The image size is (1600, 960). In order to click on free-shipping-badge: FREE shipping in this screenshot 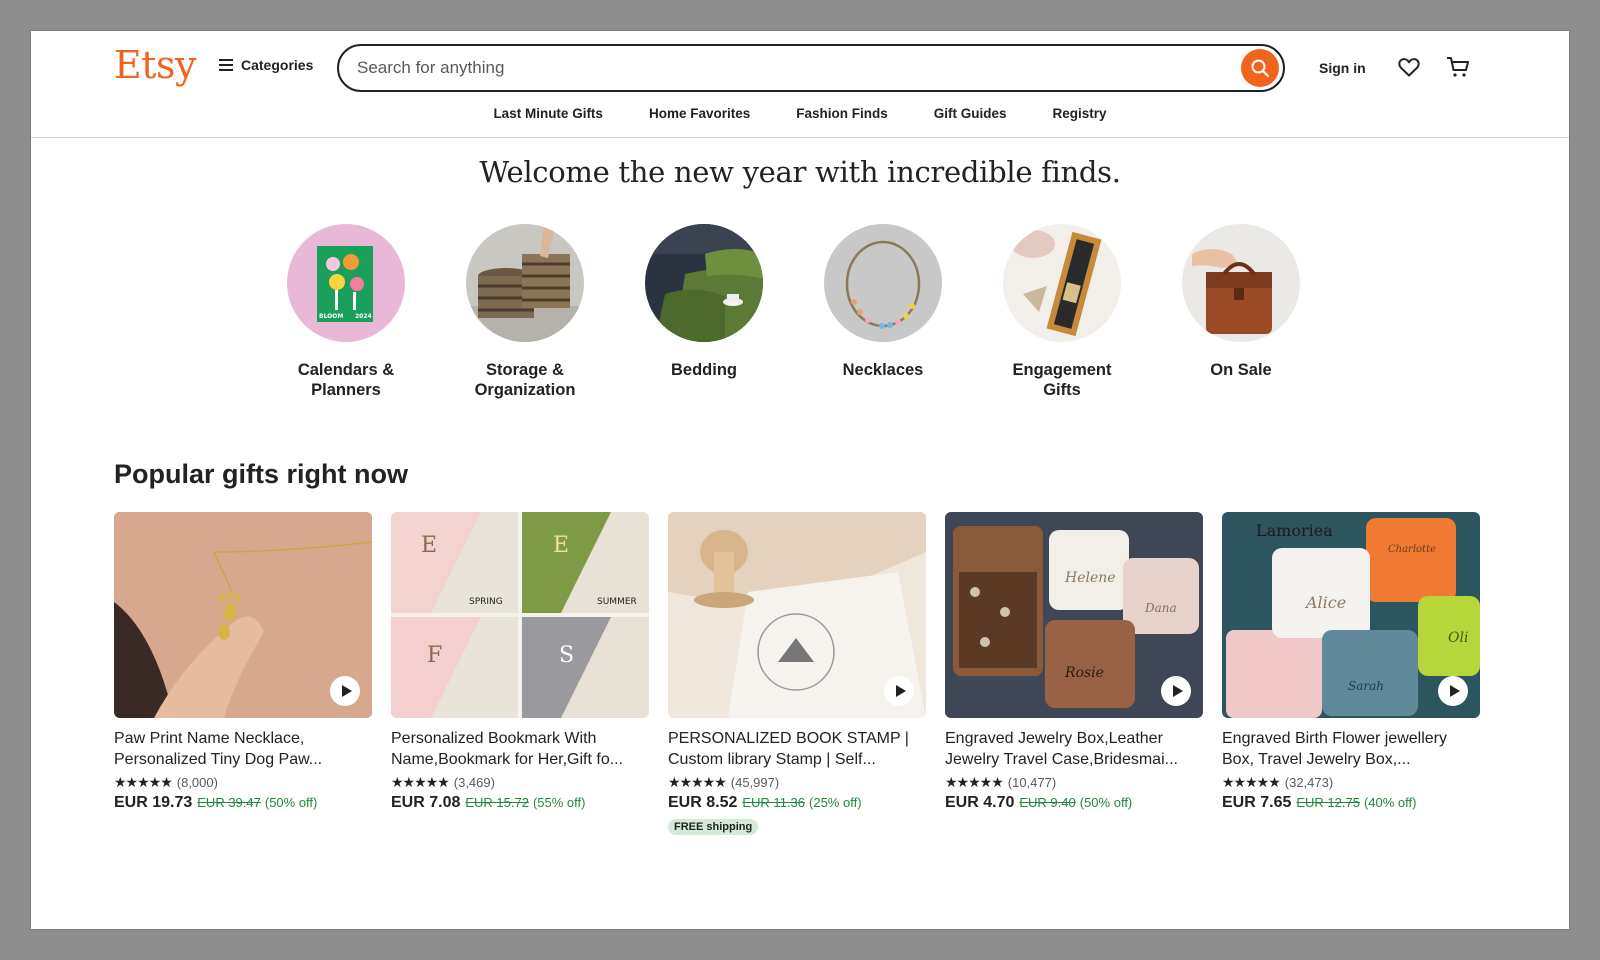, I will do `click(713, 827)`.